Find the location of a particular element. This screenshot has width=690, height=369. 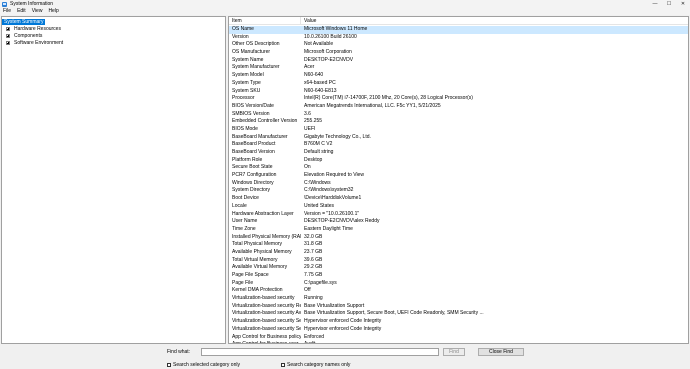

row-item-cell: Version is located at coordinates (240, 36).